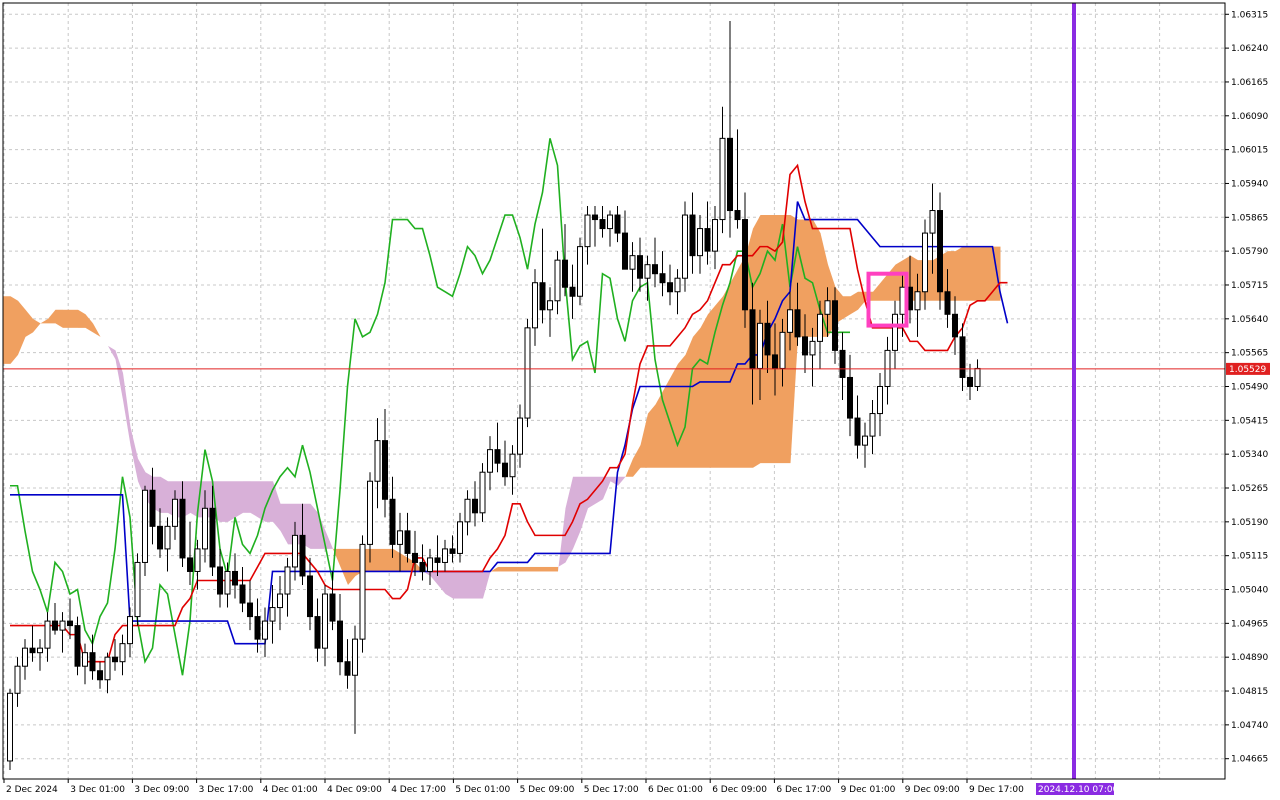 The image size is (1280, 800). I want to click on x-tick-label: 5 Dec 09:00, so click(547, 790).